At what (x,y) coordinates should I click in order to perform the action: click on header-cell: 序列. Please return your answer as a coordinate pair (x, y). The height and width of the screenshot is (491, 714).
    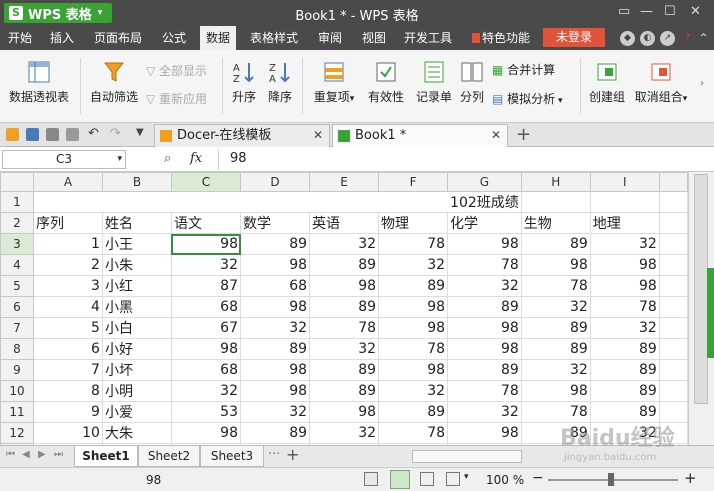
    Looking at the image, I should click on (67, 223).